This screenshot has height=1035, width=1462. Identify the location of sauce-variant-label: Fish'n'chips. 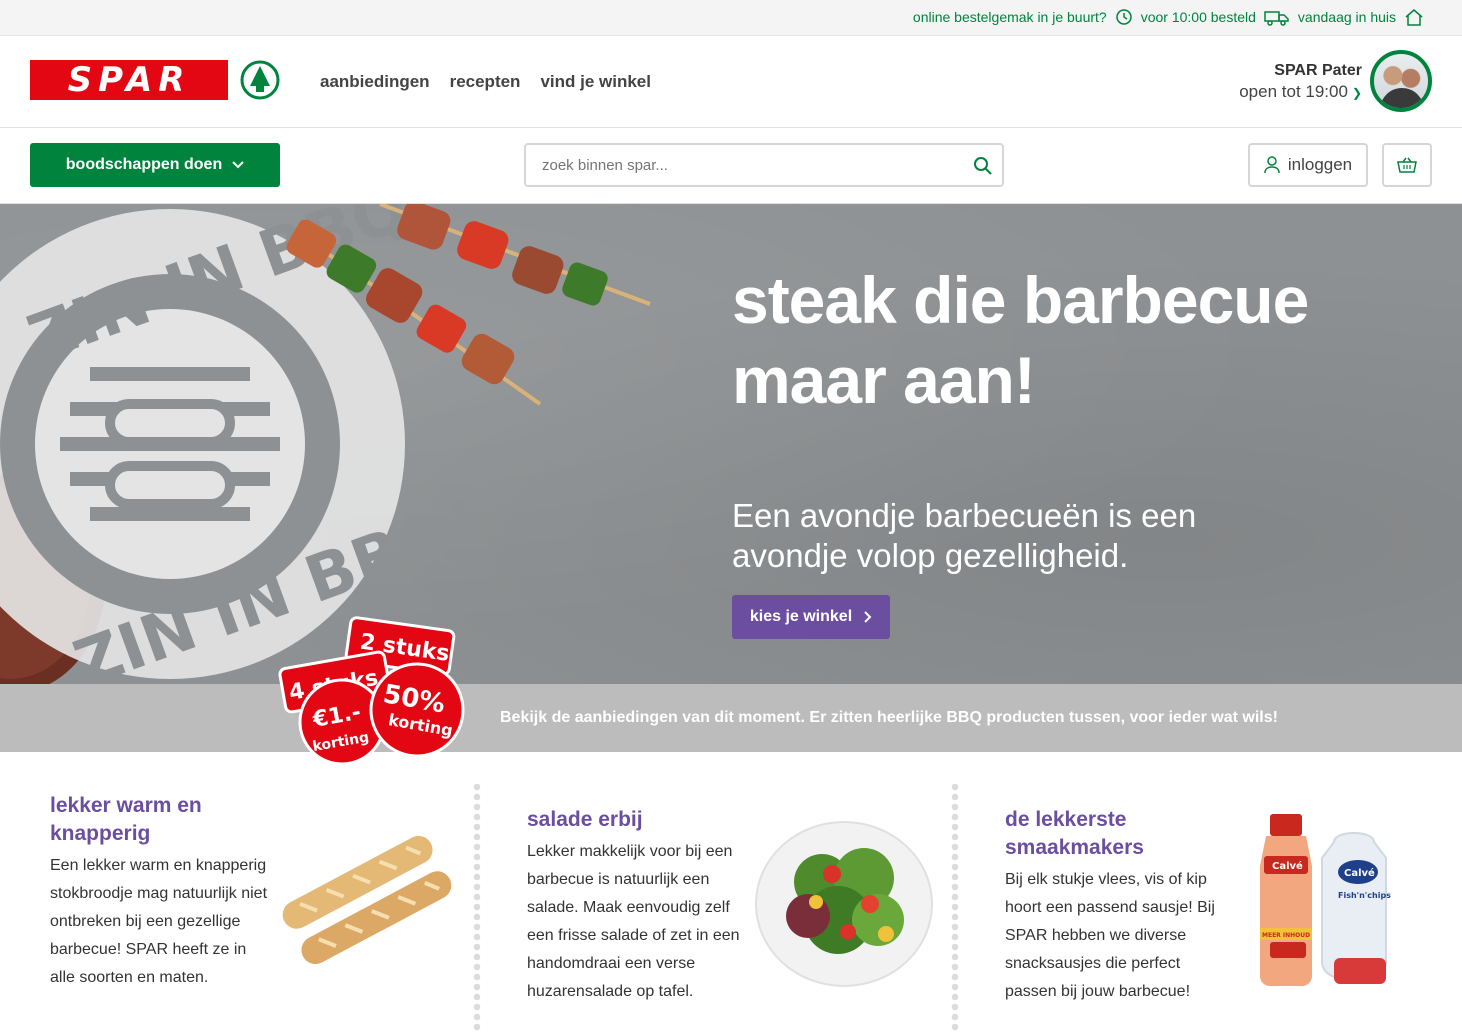
(1364, 895).